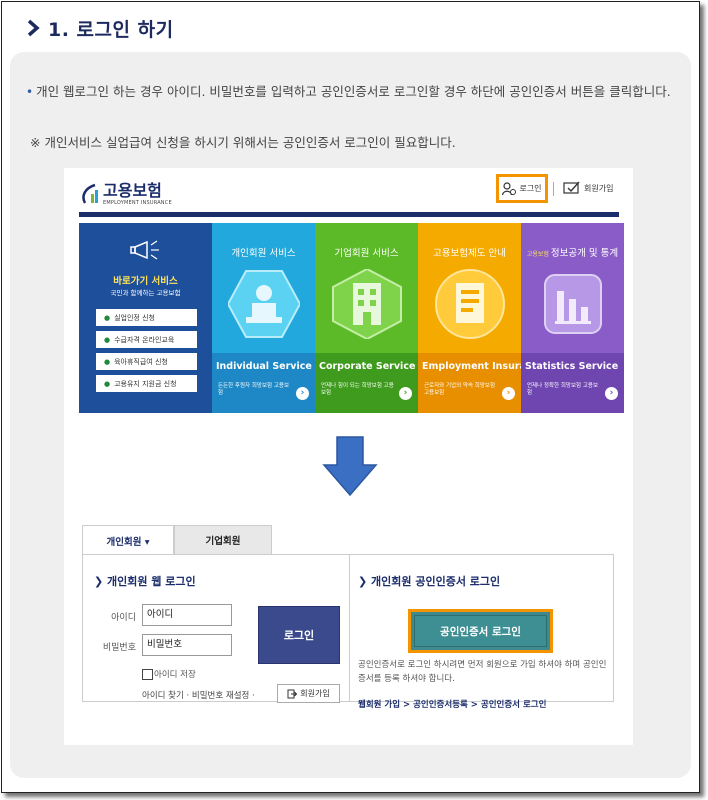 The image size is (708, 800). I want to click on section-header: 1. 로그인 하기, so click(100, 28).